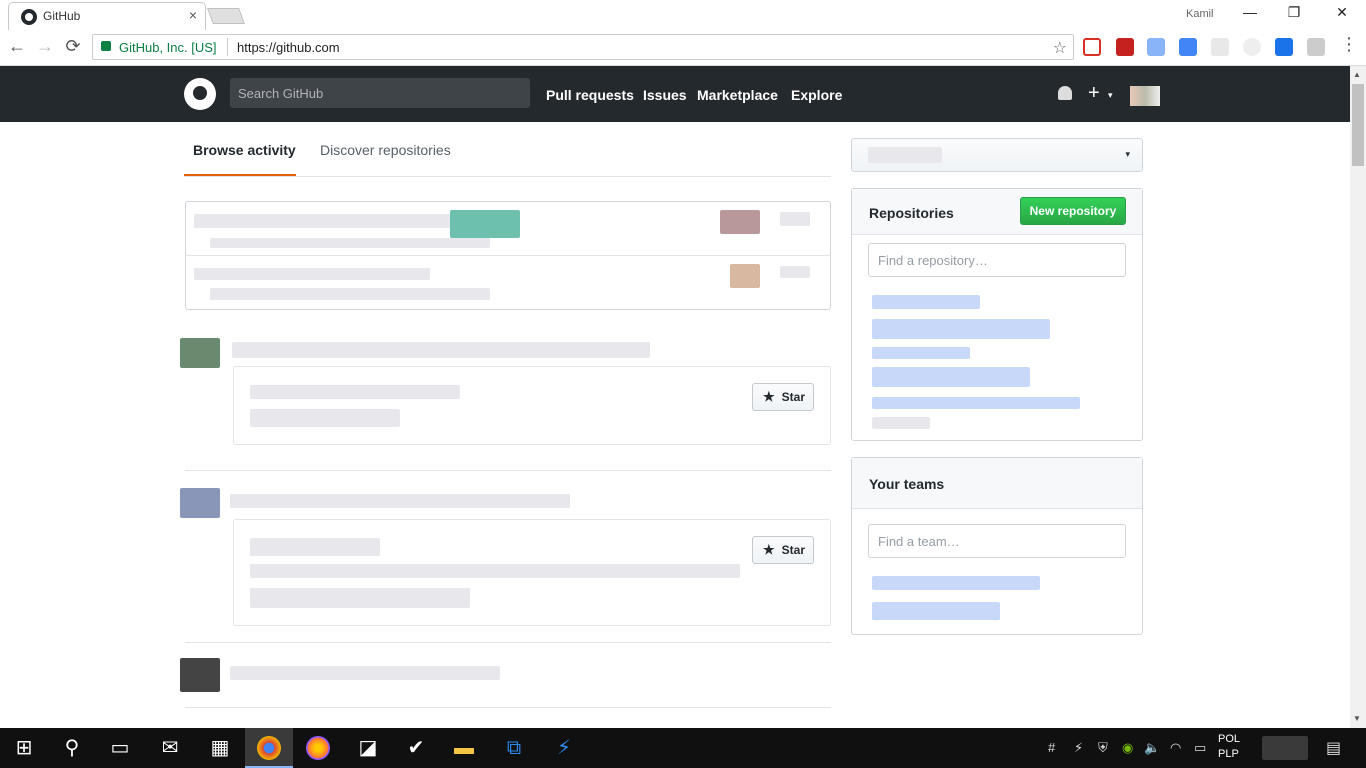 Image resolution: width=1366 pixels, height=768 pixels. I want to click on calendar-icon: ▦, so click(220, 748).